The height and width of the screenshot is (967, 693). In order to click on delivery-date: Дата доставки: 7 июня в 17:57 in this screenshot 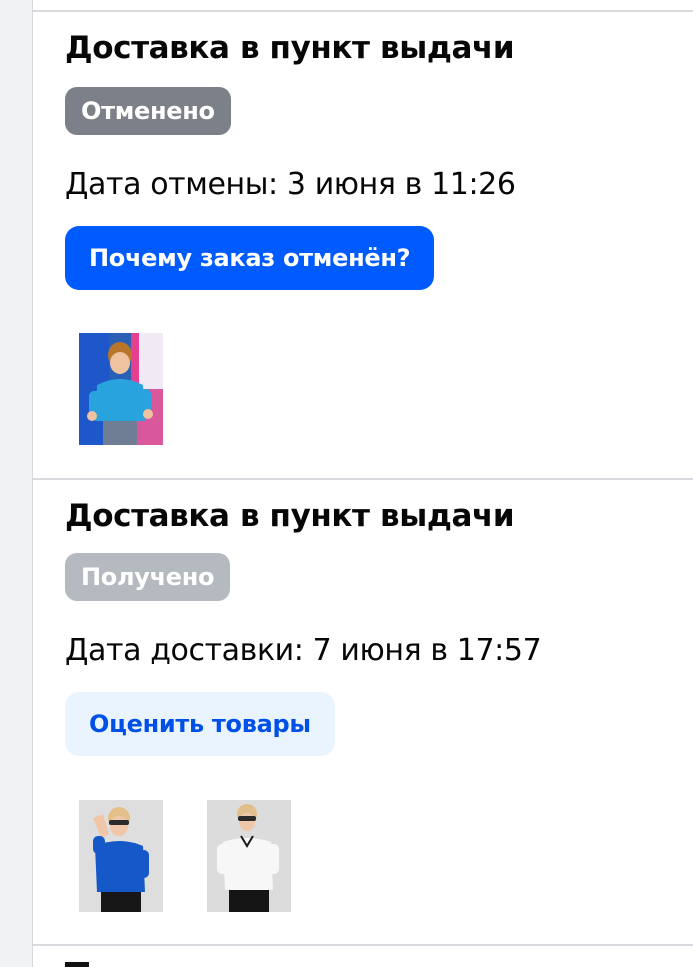, I will do `click(303, 650)`.